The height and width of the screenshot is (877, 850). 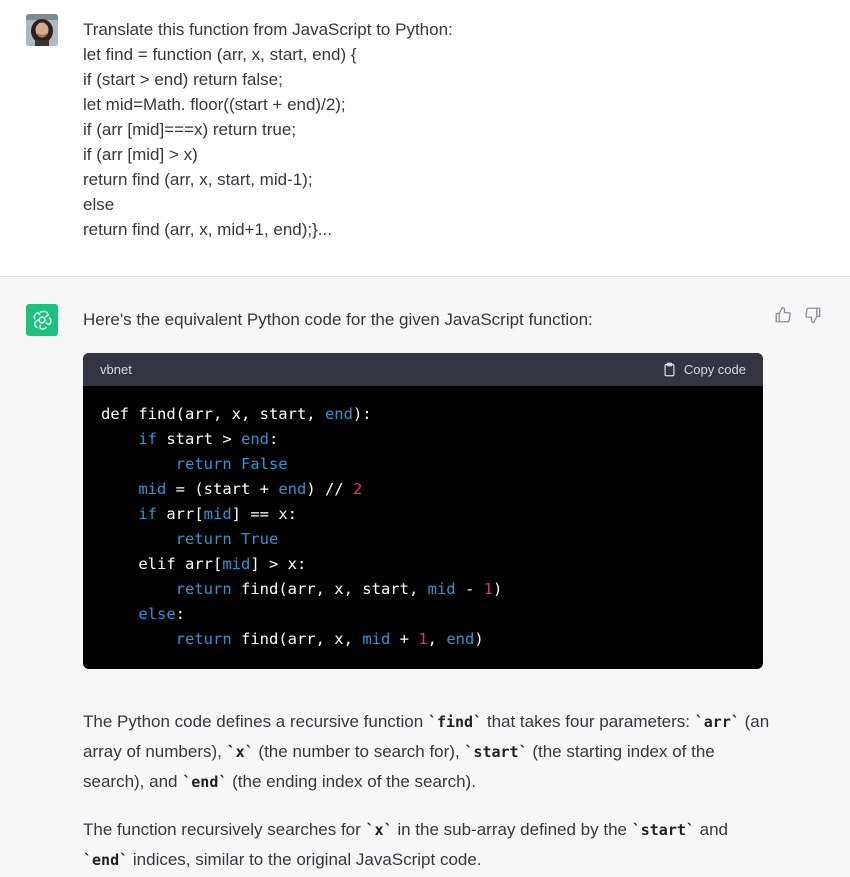 What do you see at coordinates (714, 369) in the screenshot?
I see `copy-code-label: Copy code` at bounding box center [714, 369].